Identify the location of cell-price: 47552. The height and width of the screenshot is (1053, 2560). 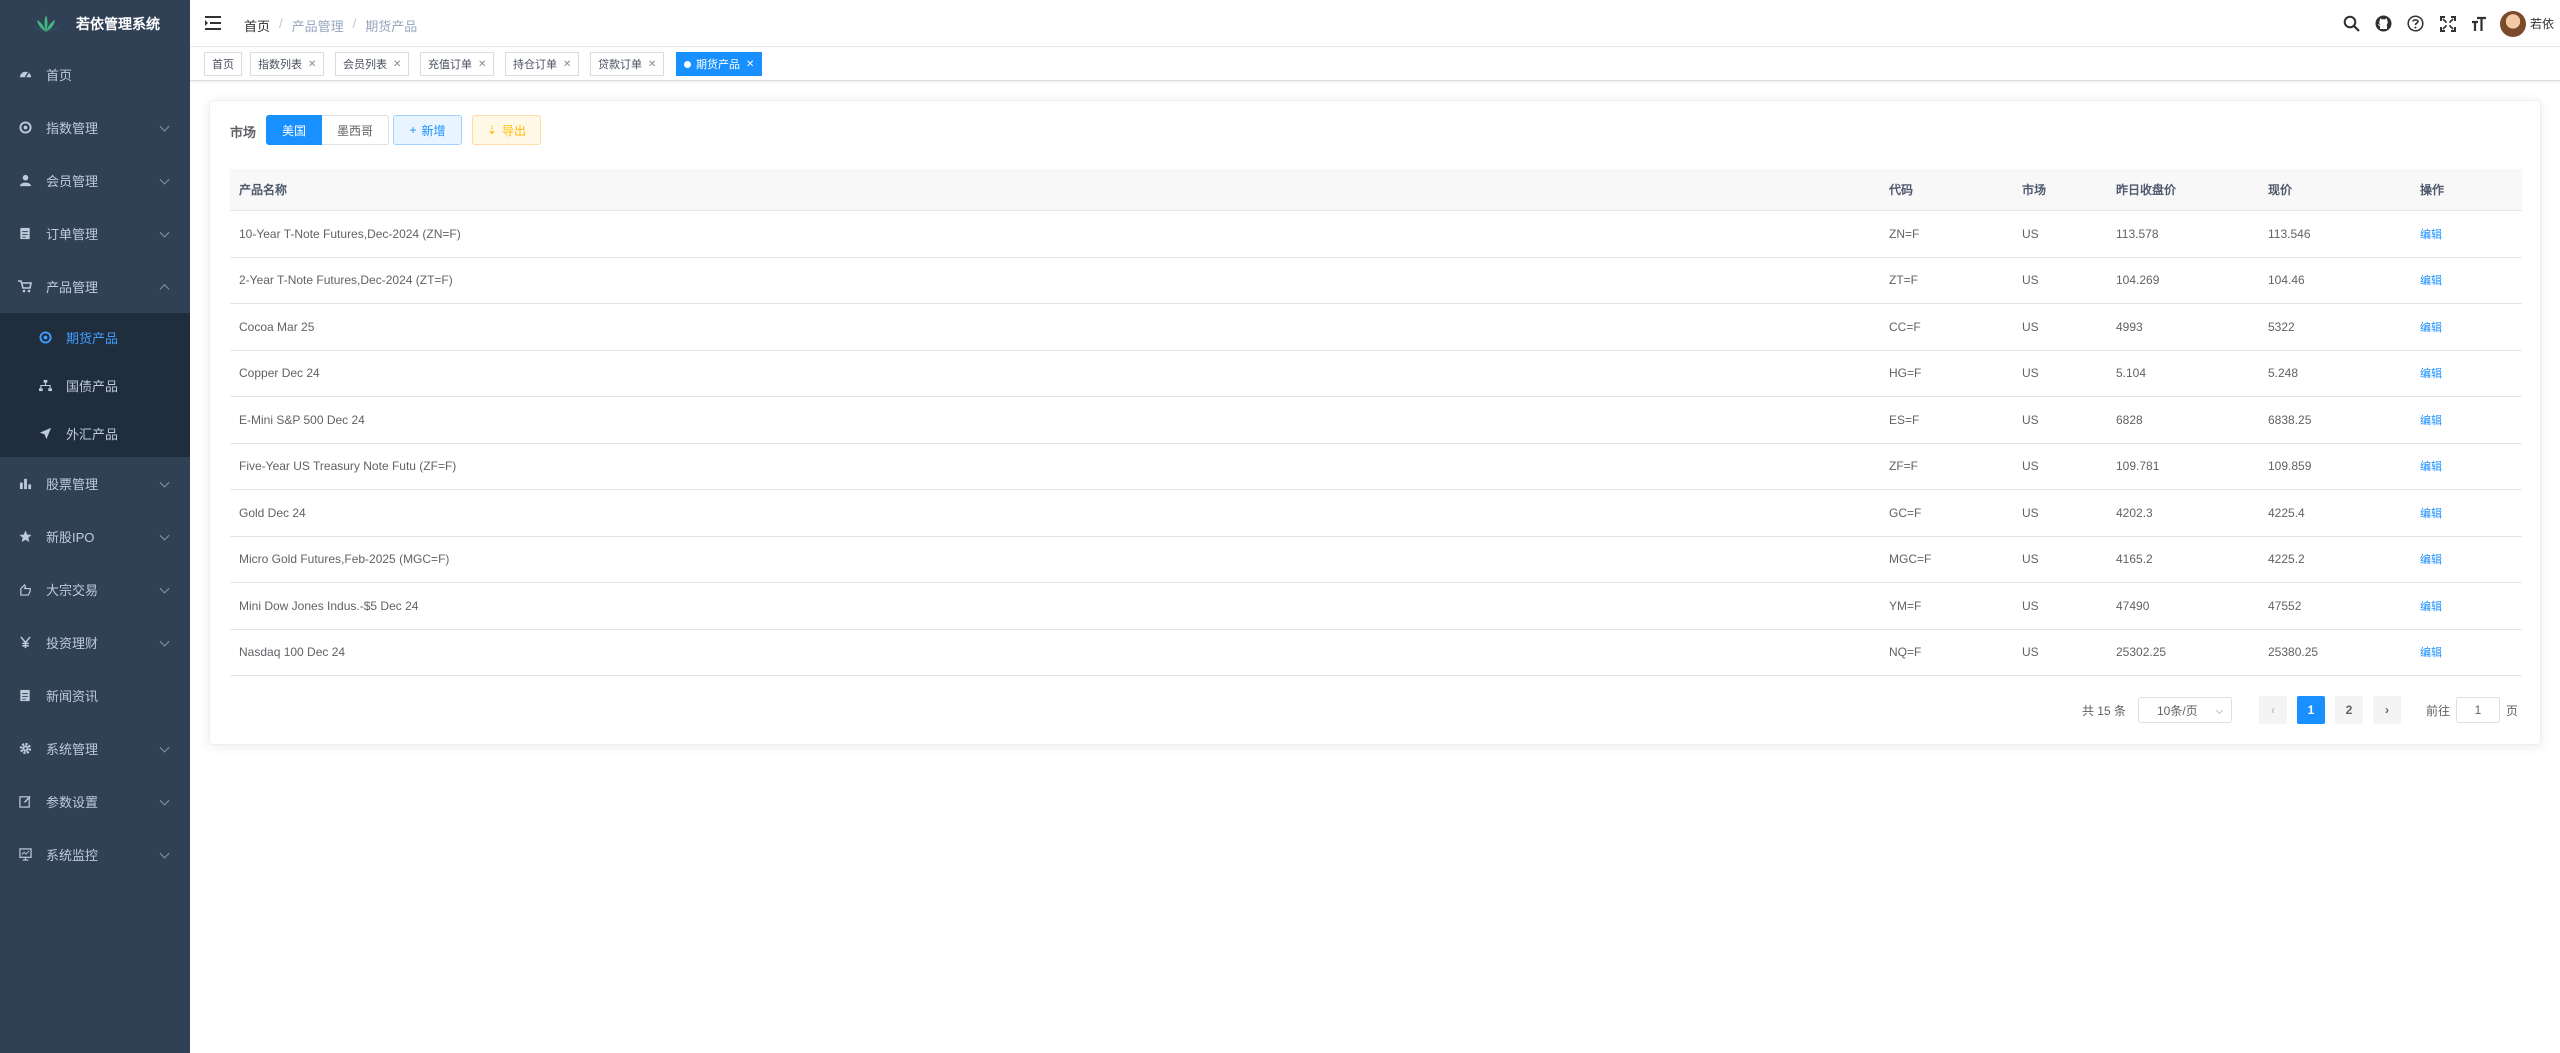
(2285, 605).